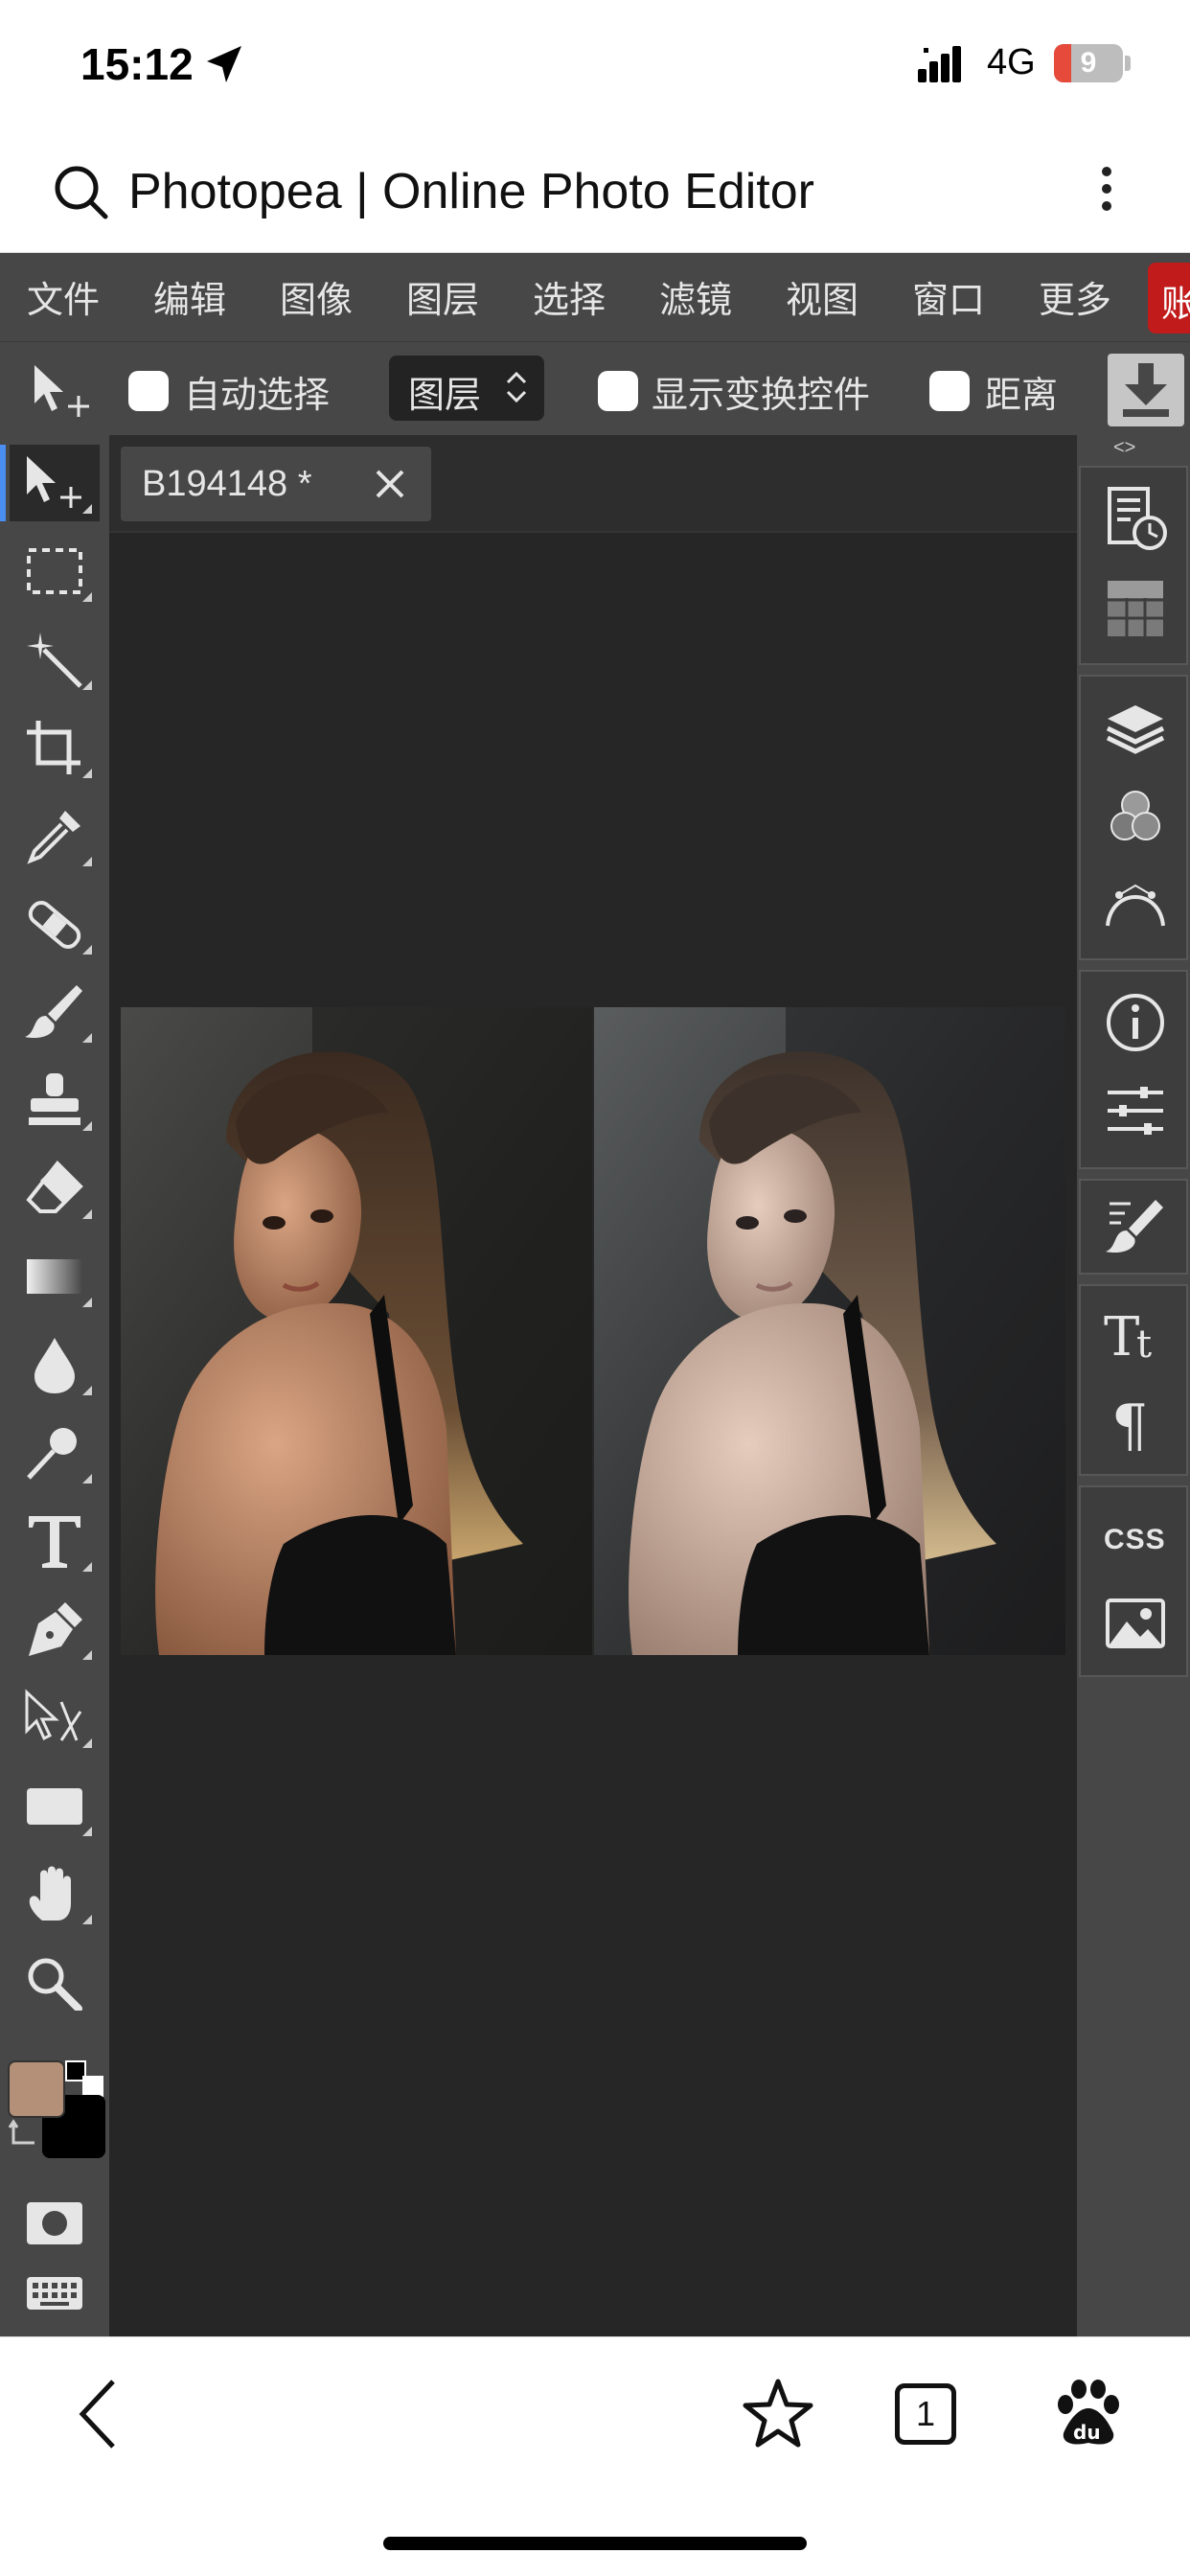  What do you see at coordinates (1012, 62) in the screenshot?
I see `network-type: 4G` at bounding box center [1012, 62].